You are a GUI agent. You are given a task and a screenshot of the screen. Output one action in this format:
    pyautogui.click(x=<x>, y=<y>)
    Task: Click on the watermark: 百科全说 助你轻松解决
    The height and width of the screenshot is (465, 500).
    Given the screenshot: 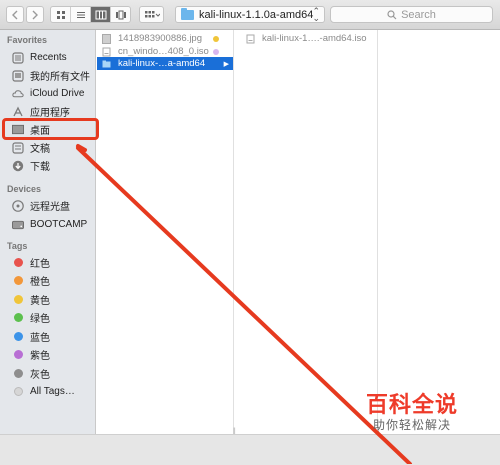 What is the action you would take?
    pyautogui.click(x=412, y=413)
    